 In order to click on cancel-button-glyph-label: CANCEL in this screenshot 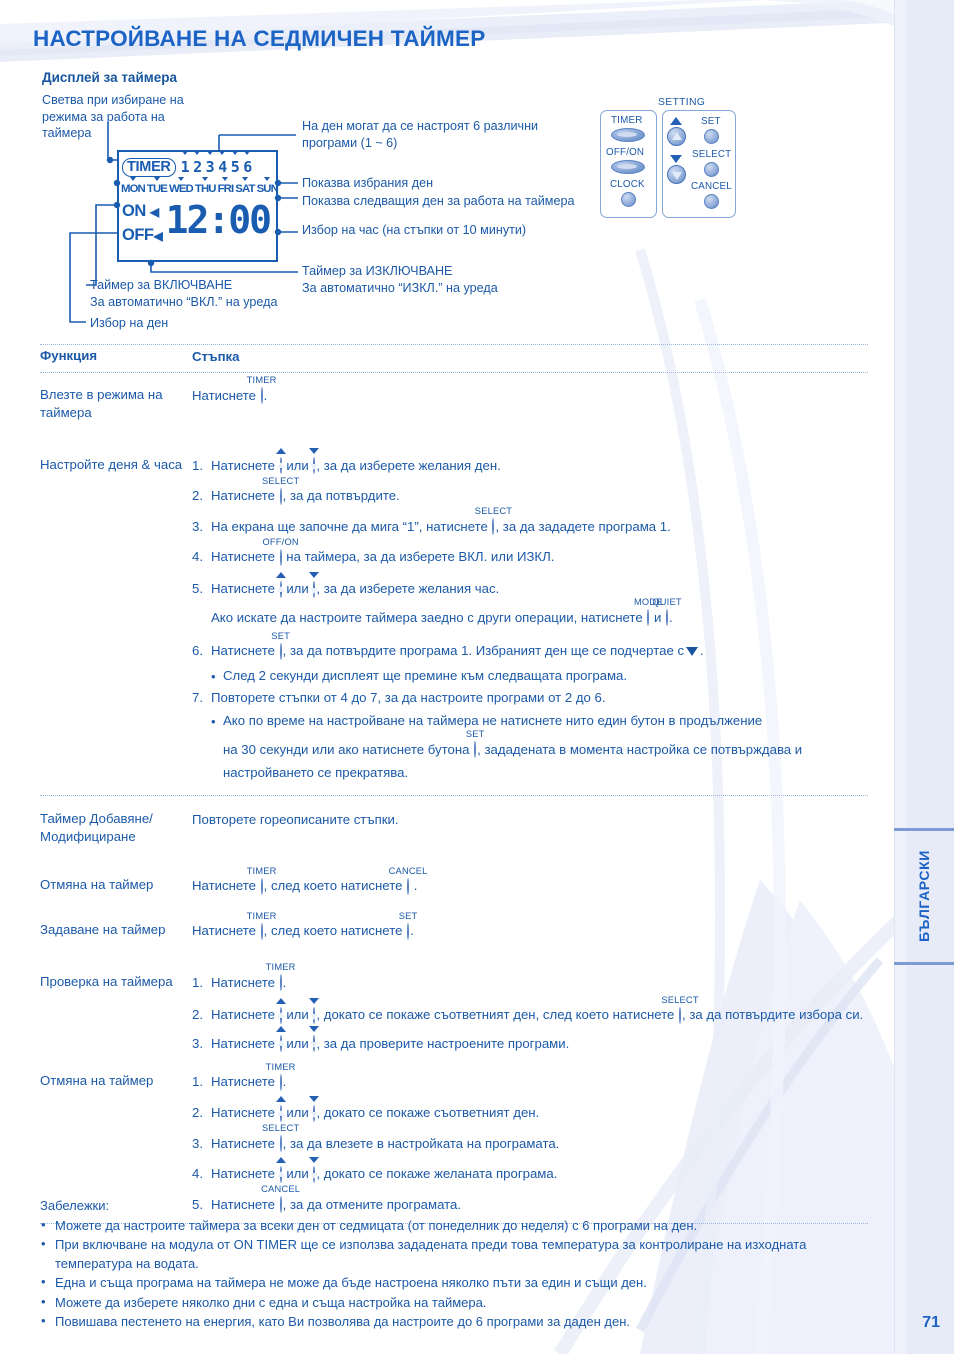, I will do `click(408, 870)`.